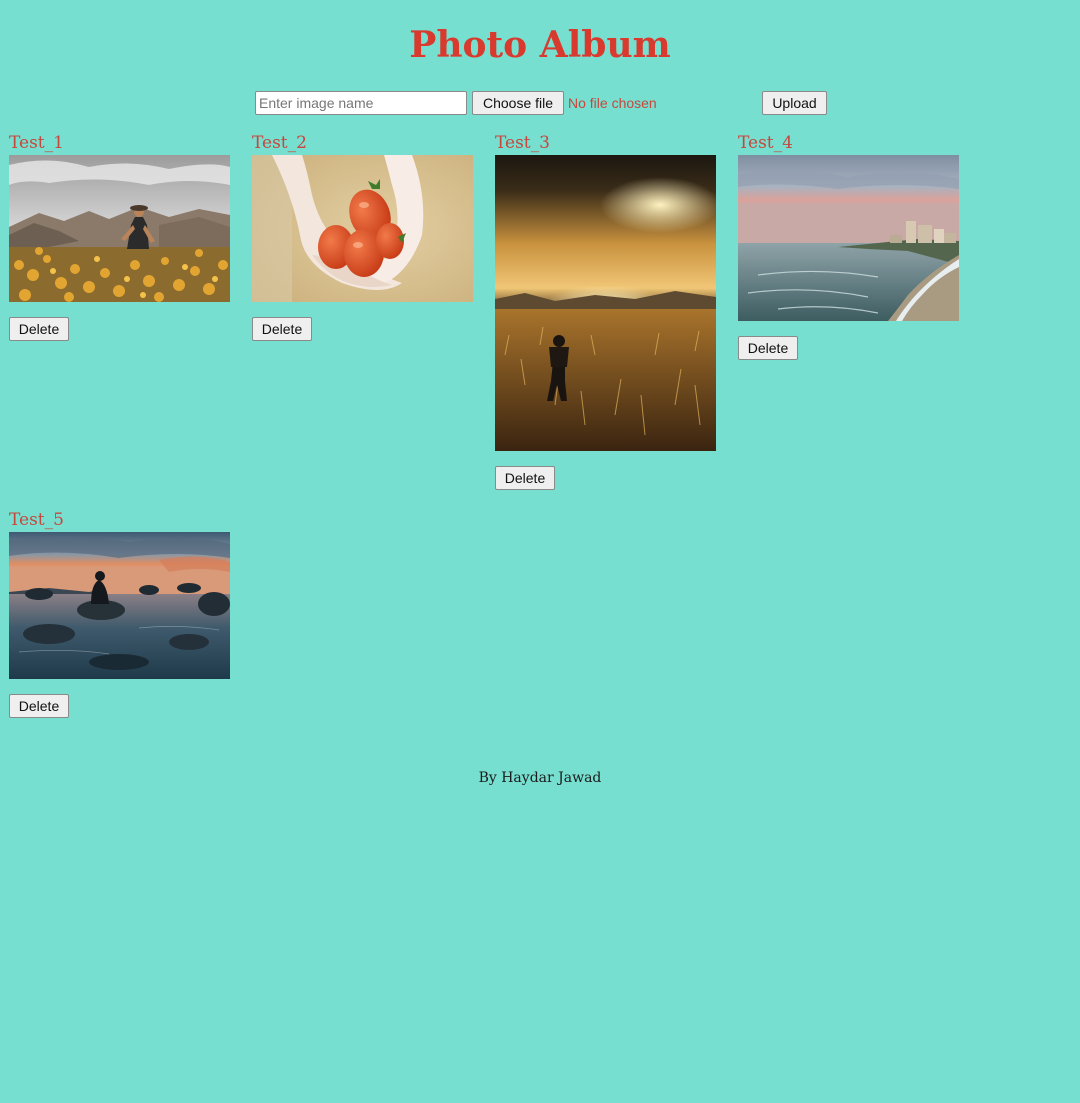  What do you see at coordinates (279, 143) in the screenshot?
I see `photo-name: Test_2` at bounding box center [279, 143].